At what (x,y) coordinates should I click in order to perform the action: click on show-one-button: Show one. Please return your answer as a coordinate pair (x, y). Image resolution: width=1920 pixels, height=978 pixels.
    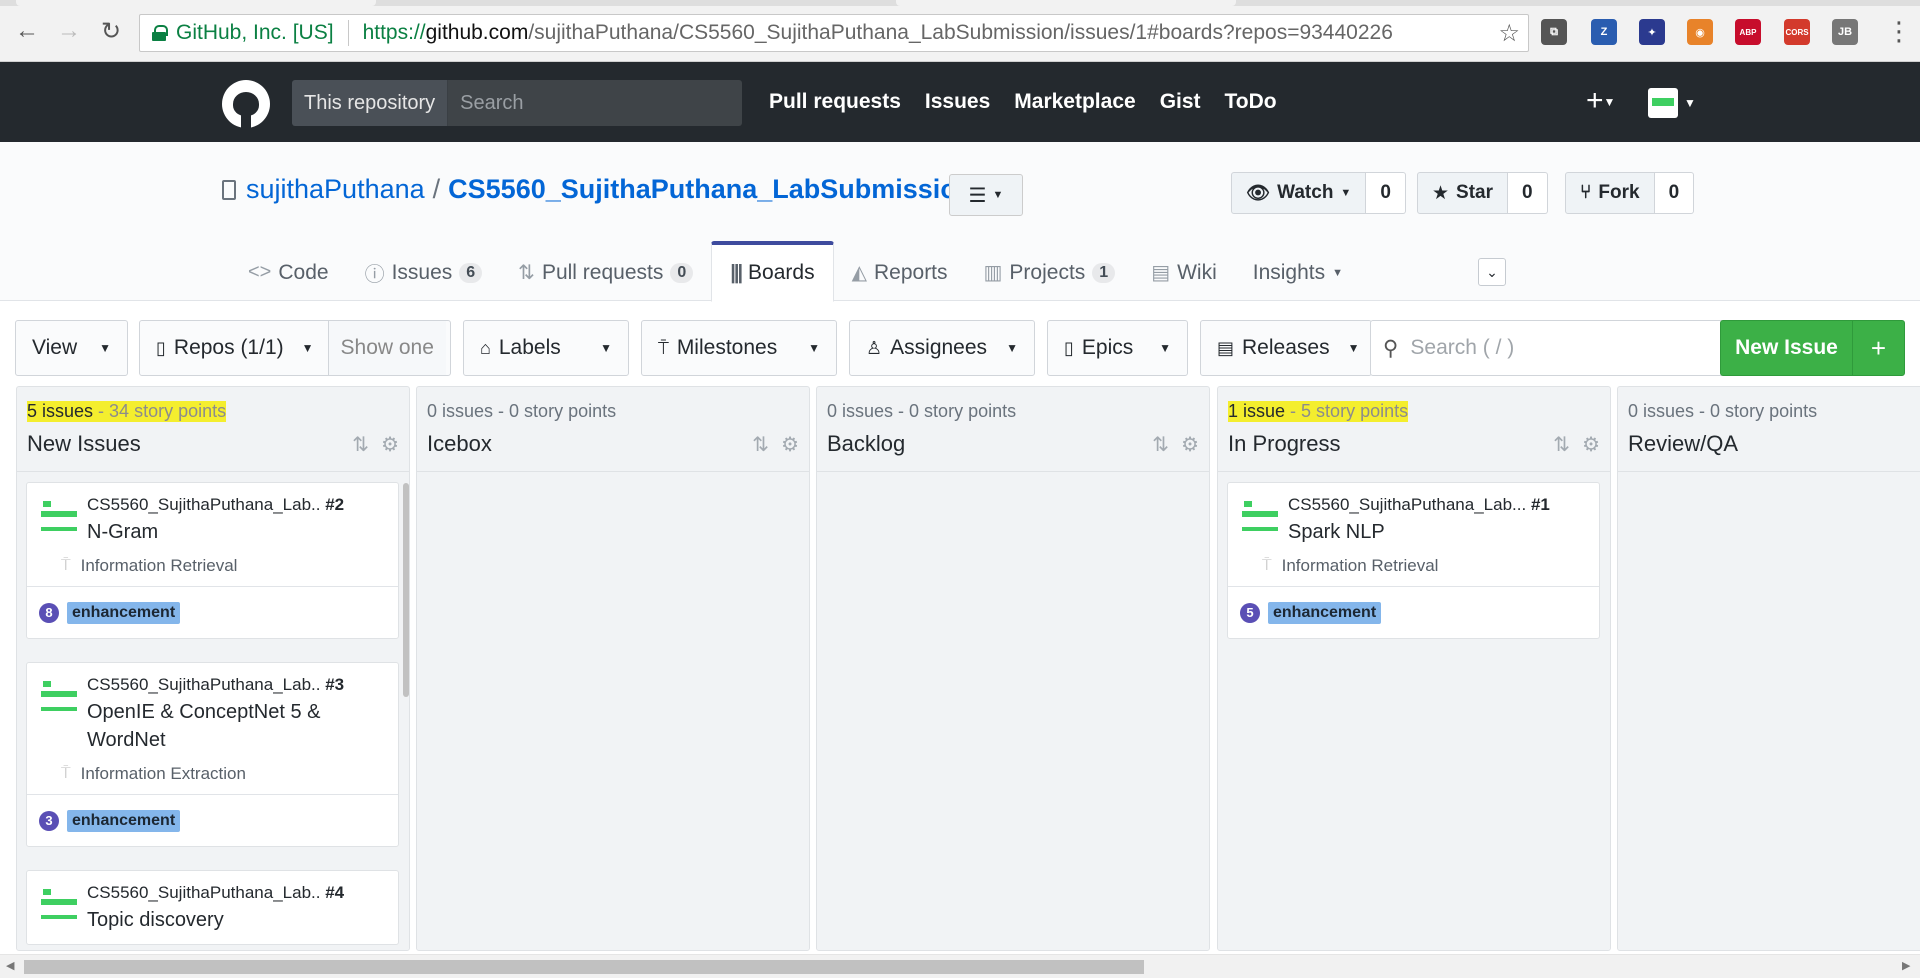
    Looking at the image, I should click on (386, 348).